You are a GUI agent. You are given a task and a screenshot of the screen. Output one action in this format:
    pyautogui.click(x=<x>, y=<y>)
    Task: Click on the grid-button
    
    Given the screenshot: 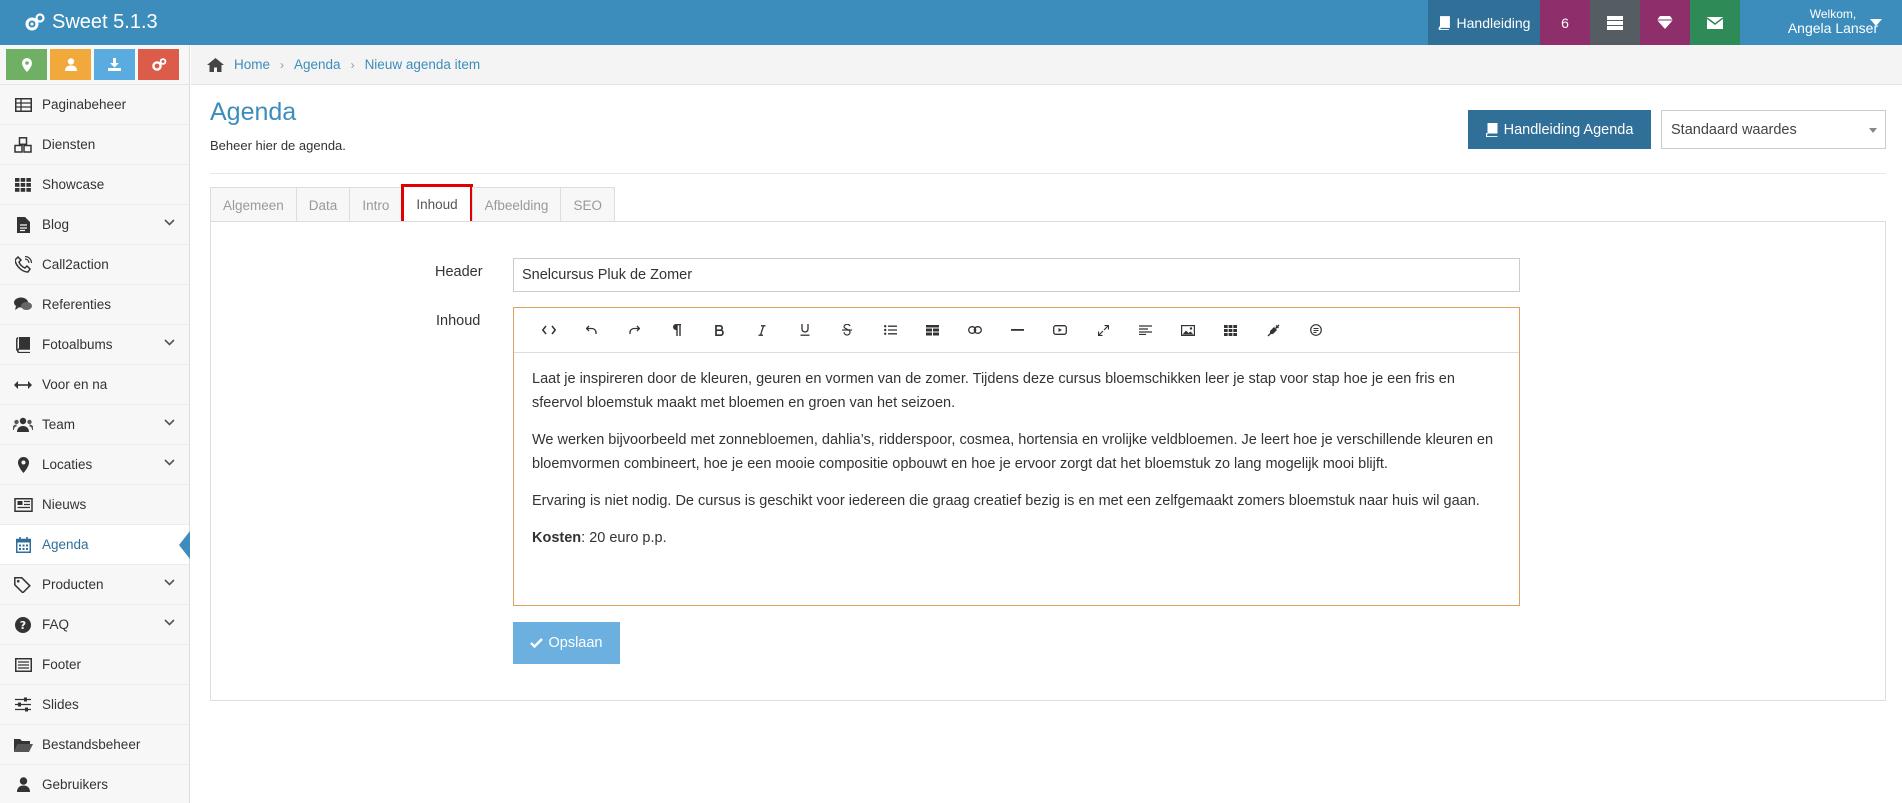 What is the action you would take?
    pyautogui.click(x=1231, y=330)
    